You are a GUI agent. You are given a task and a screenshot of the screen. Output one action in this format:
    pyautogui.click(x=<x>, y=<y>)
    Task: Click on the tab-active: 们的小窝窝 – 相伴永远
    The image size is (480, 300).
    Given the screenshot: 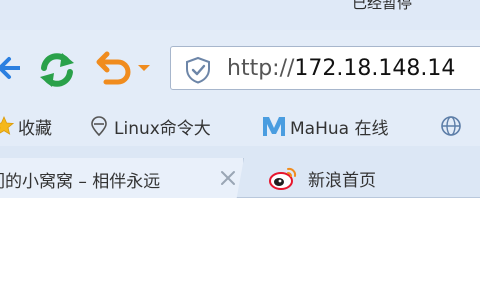 What is the action you would take?
    pyautogui.click(x=122, y=178)
    